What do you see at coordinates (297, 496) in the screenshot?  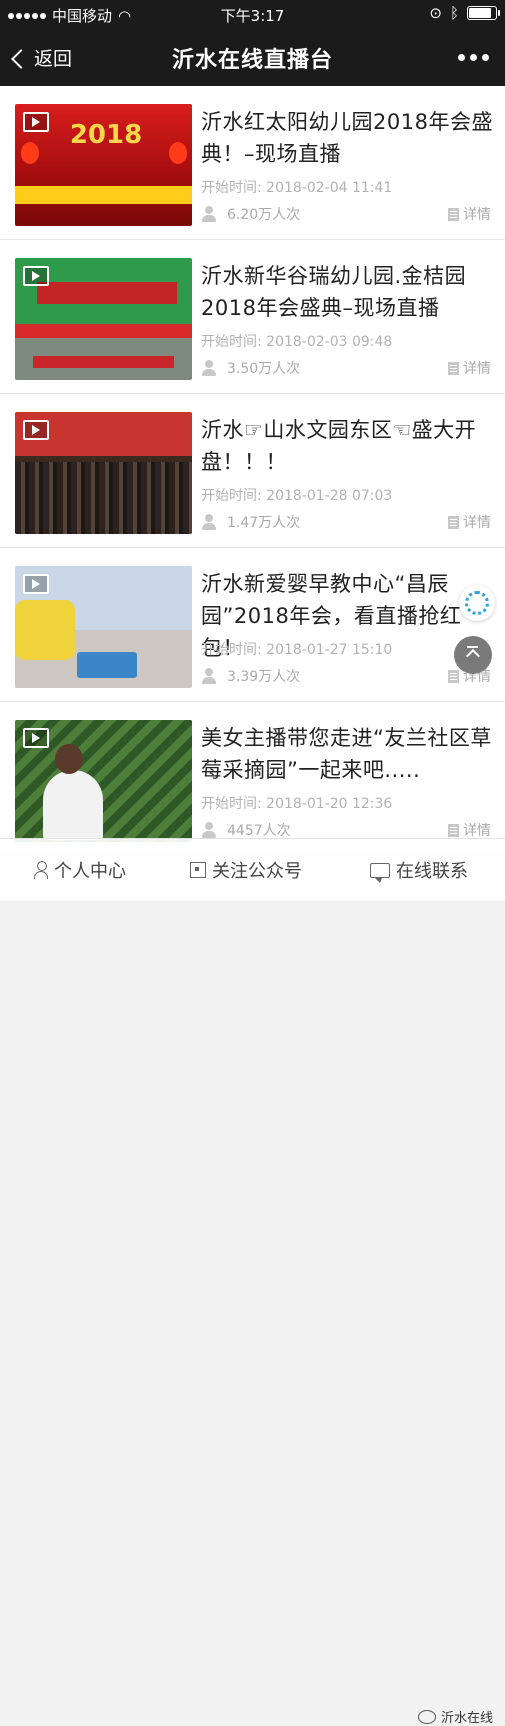 I see `start-time: 开始时间: 2018-01-28 07:03` at bounding box center [297, 496].